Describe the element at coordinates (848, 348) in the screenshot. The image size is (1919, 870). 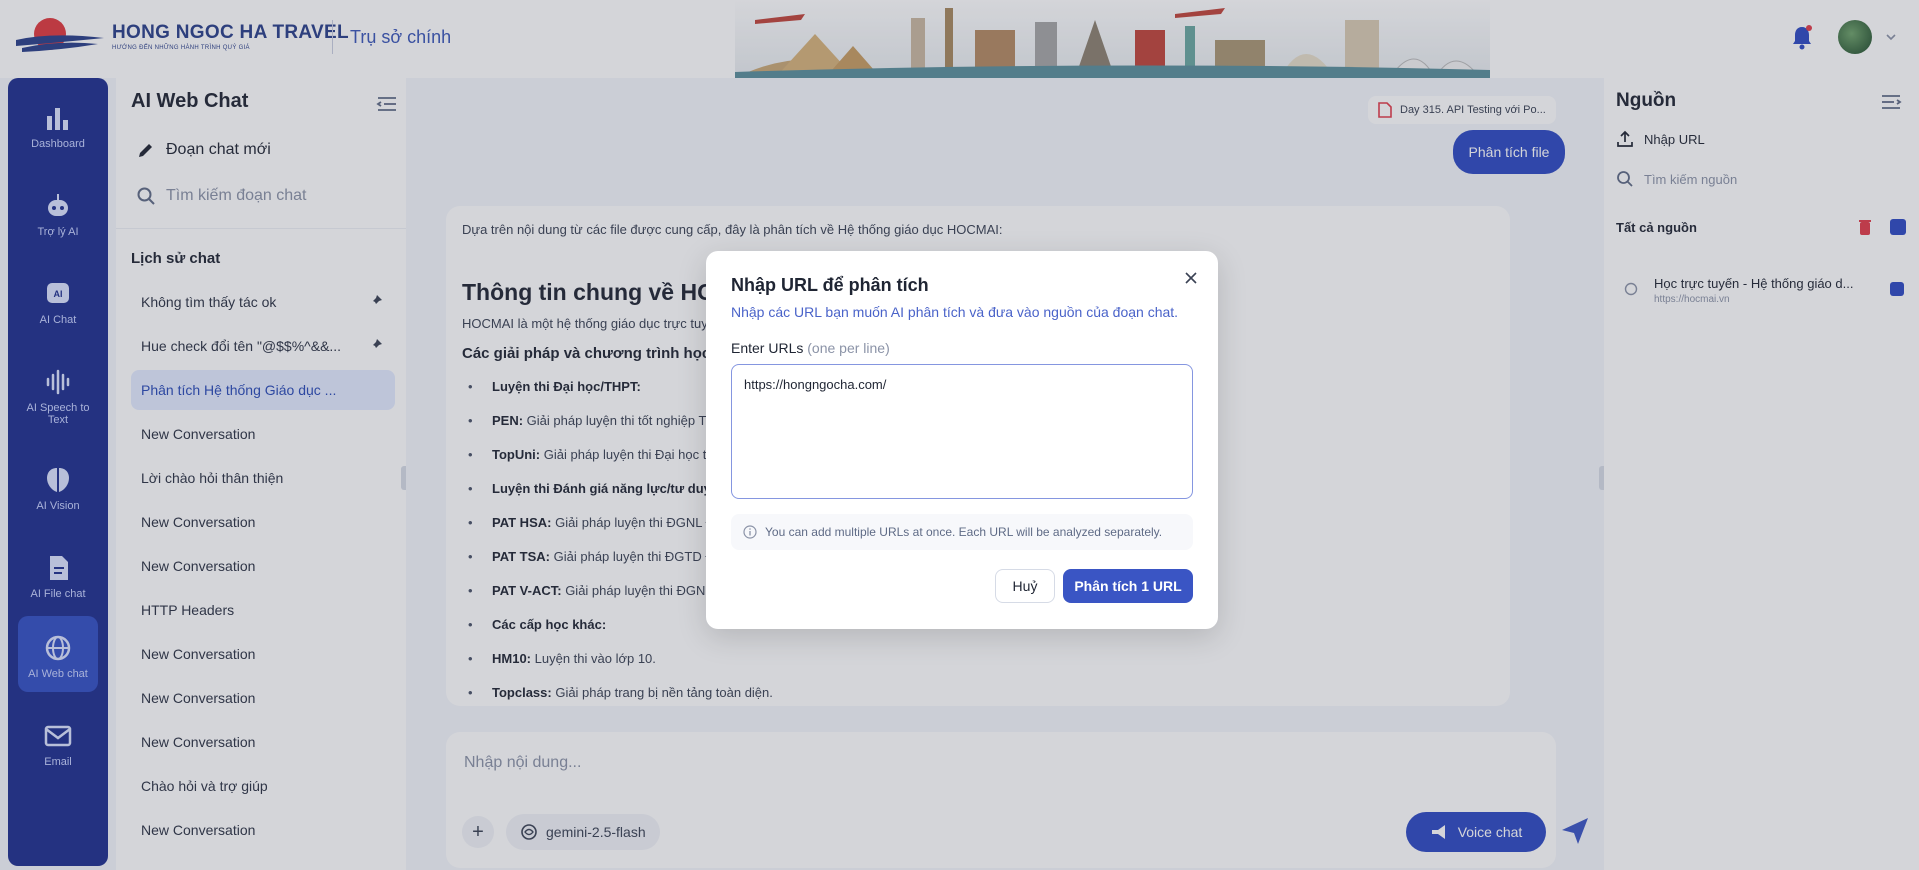
I see `urls-field-hint: (one per line)` at that location.